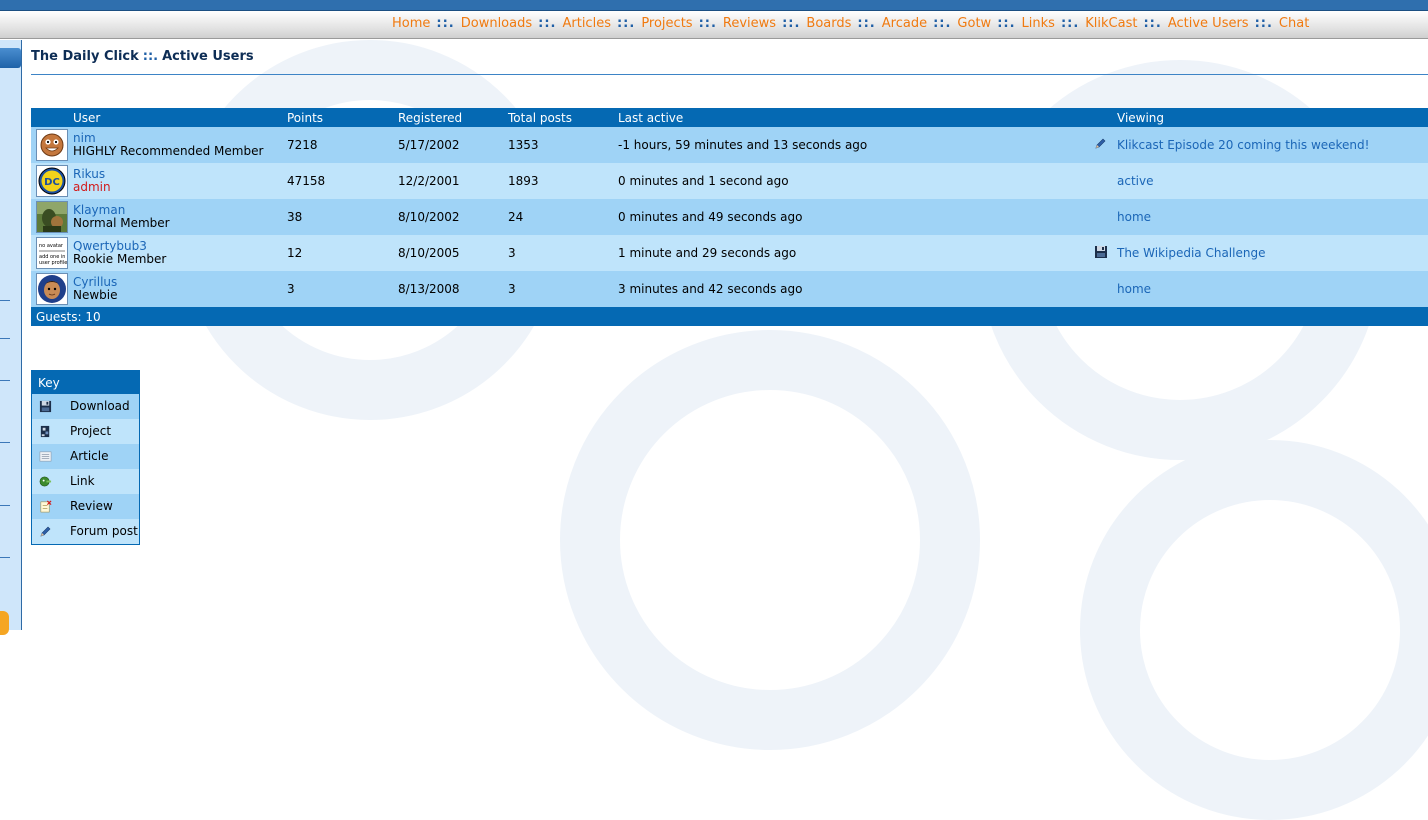 Image resolution: width=1428 pixels, height=820 pixels. Describe the element at coordinates (729, 74) in the screenshot. I see `title-divider` at that location.